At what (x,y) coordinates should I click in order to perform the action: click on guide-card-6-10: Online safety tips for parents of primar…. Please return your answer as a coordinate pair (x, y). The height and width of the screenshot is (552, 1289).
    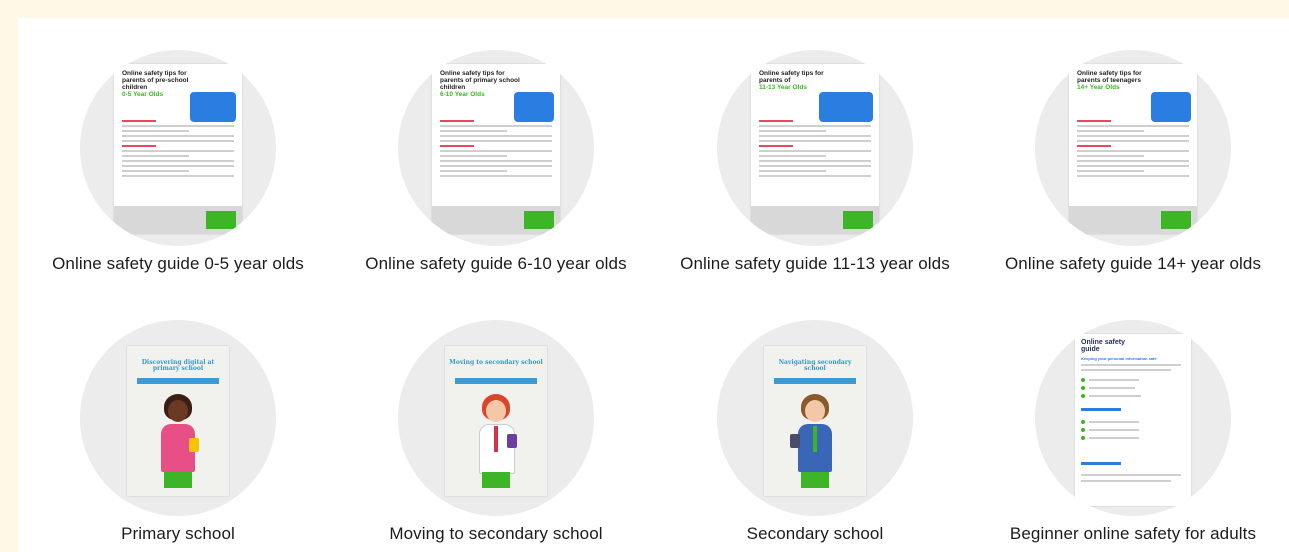
    Looking at the image, I should click on (496, 148).